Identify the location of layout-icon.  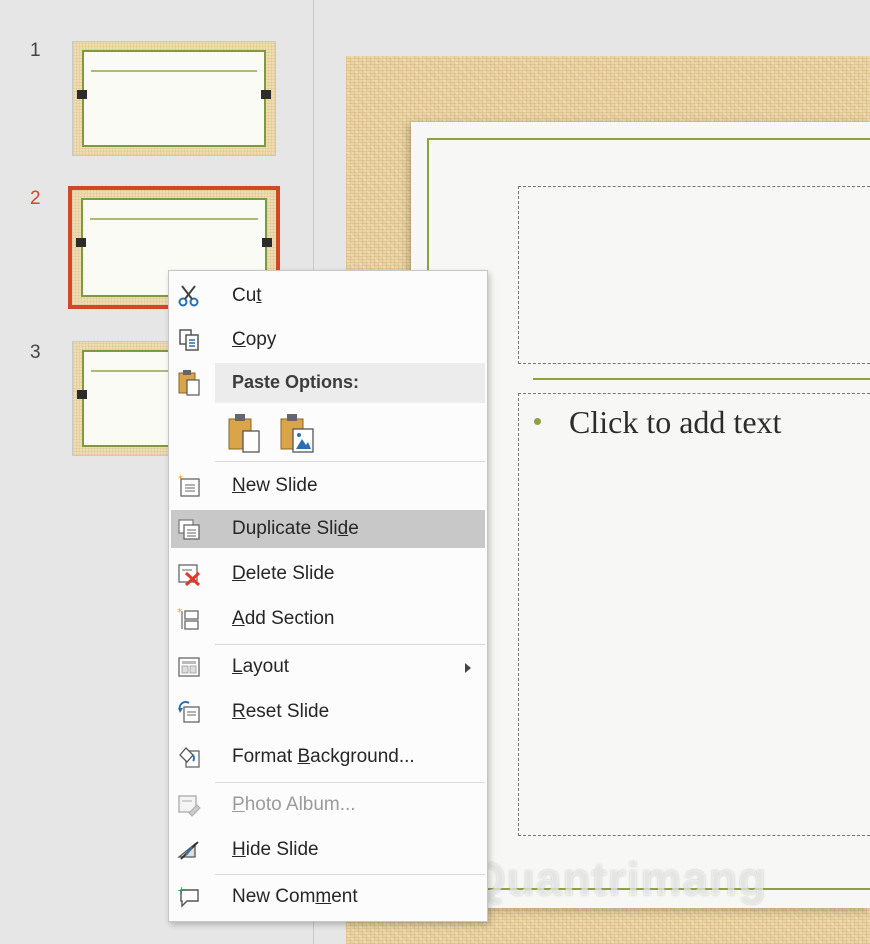
(189, 667).